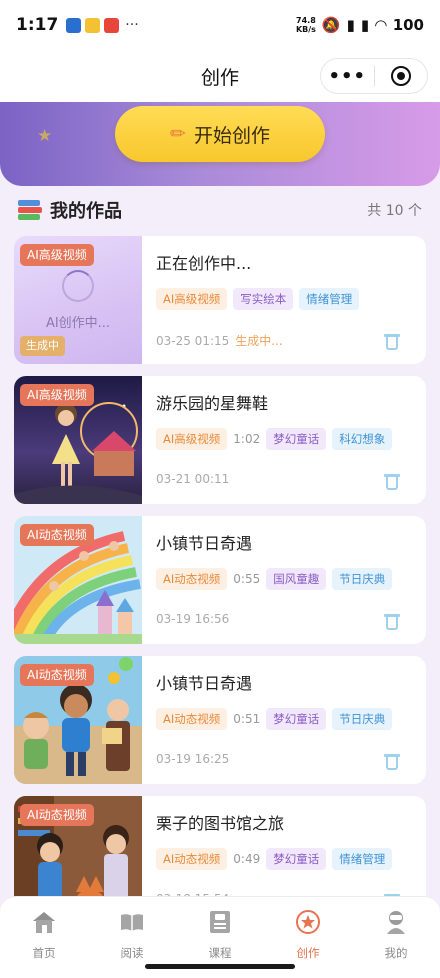 The image size is (440, 978). I want to click on work-tags: AI高级视频 写实绘本 情绪管理, so click(258, 299).